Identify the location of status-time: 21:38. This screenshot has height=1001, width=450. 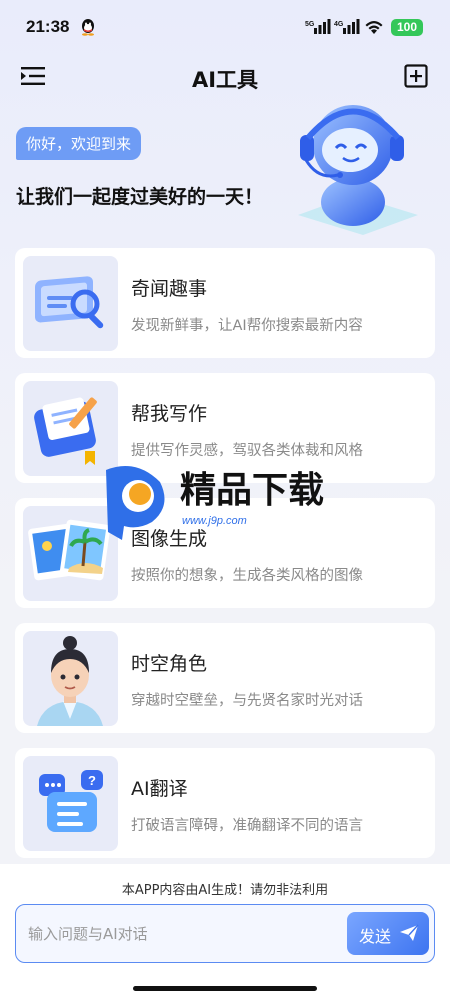
(48, 26).